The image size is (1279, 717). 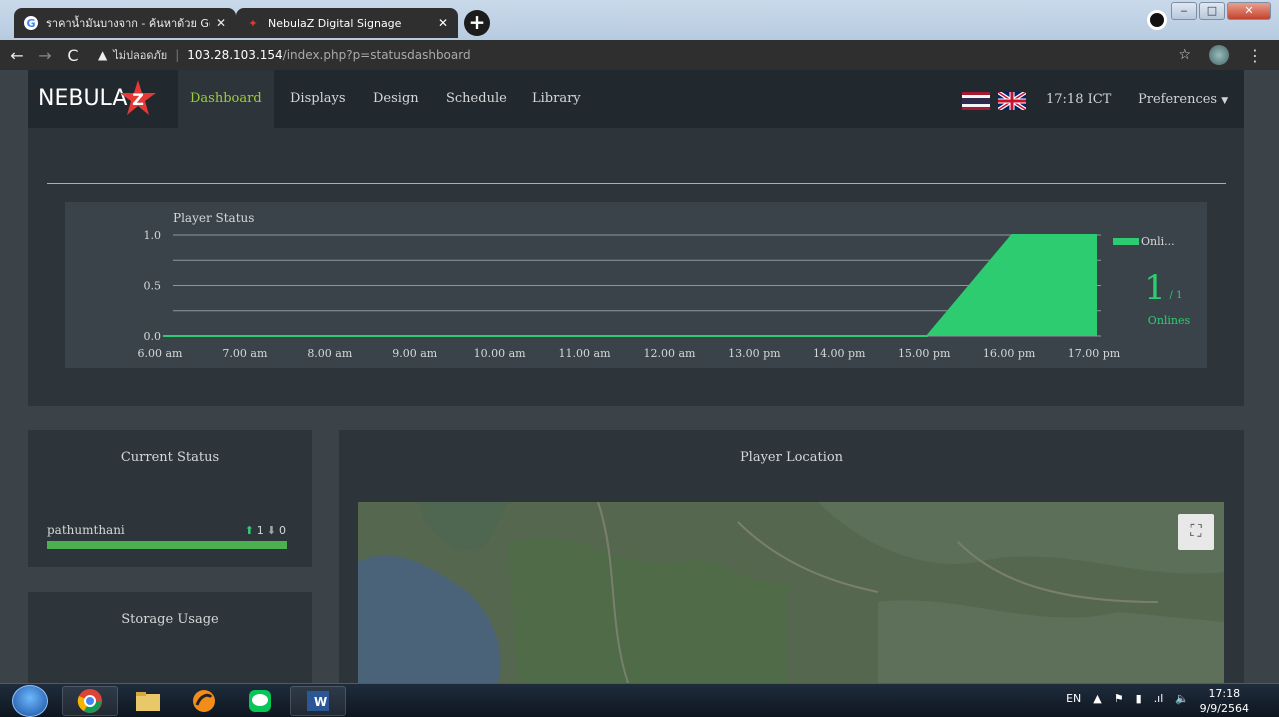 What do you see at coordinates (500, 353) in the screenshot?
I see `x-tick-label: 10.00 am` at bounding box center [500, 353].